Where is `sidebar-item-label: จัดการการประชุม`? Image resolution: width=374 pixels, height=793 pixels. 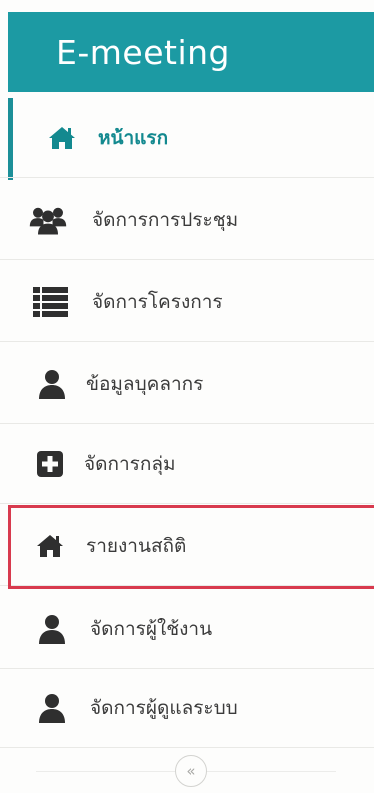 sidebar-item-label: จัดการการประชุม is located at coordinates (165, 219).